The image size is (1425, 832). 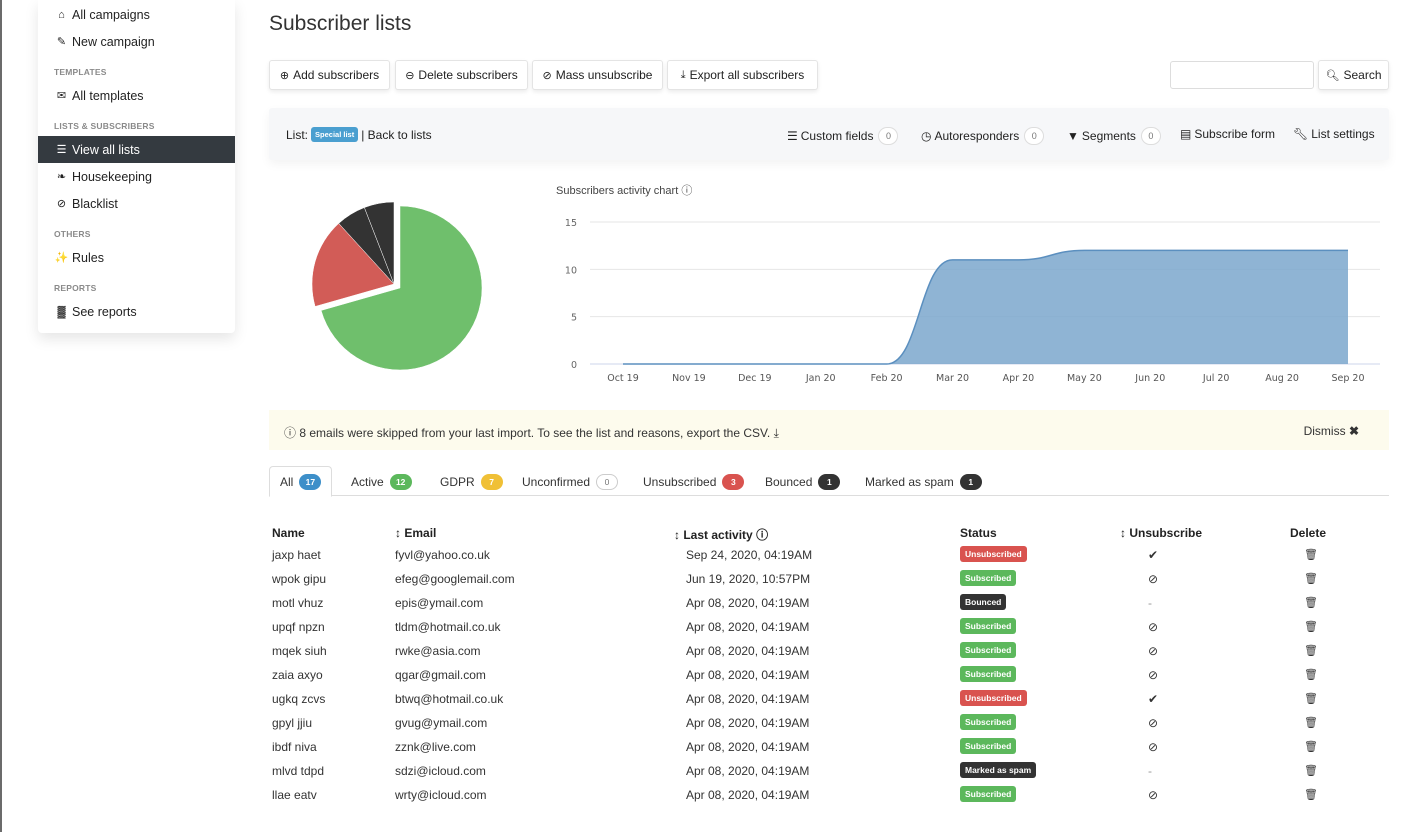 What do you see at coordinates (689, 378) in the screenshot?
I see `x-tick-label: Nov 19` at bounding box center [689, 378].